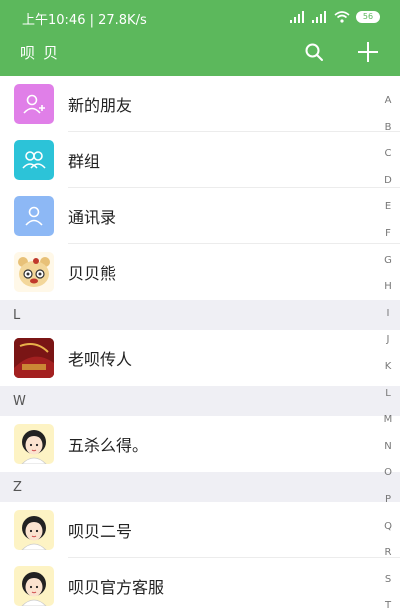 This screenshot has height=611, width=400. I want to click on index-letter-i: I, so click(388, 314).